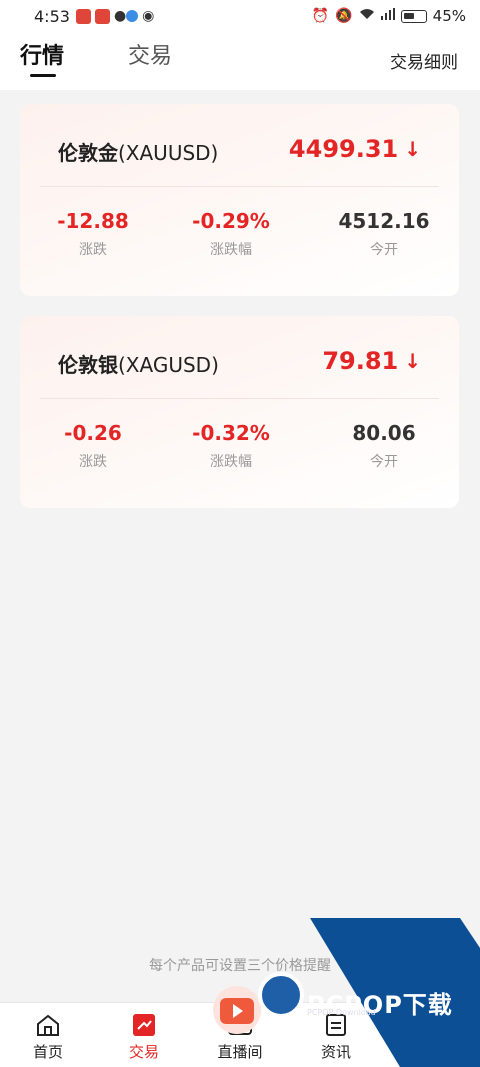 The image size is (480, 1067). I want to click on instrument-name: 伦敦银, so click(88, 365).